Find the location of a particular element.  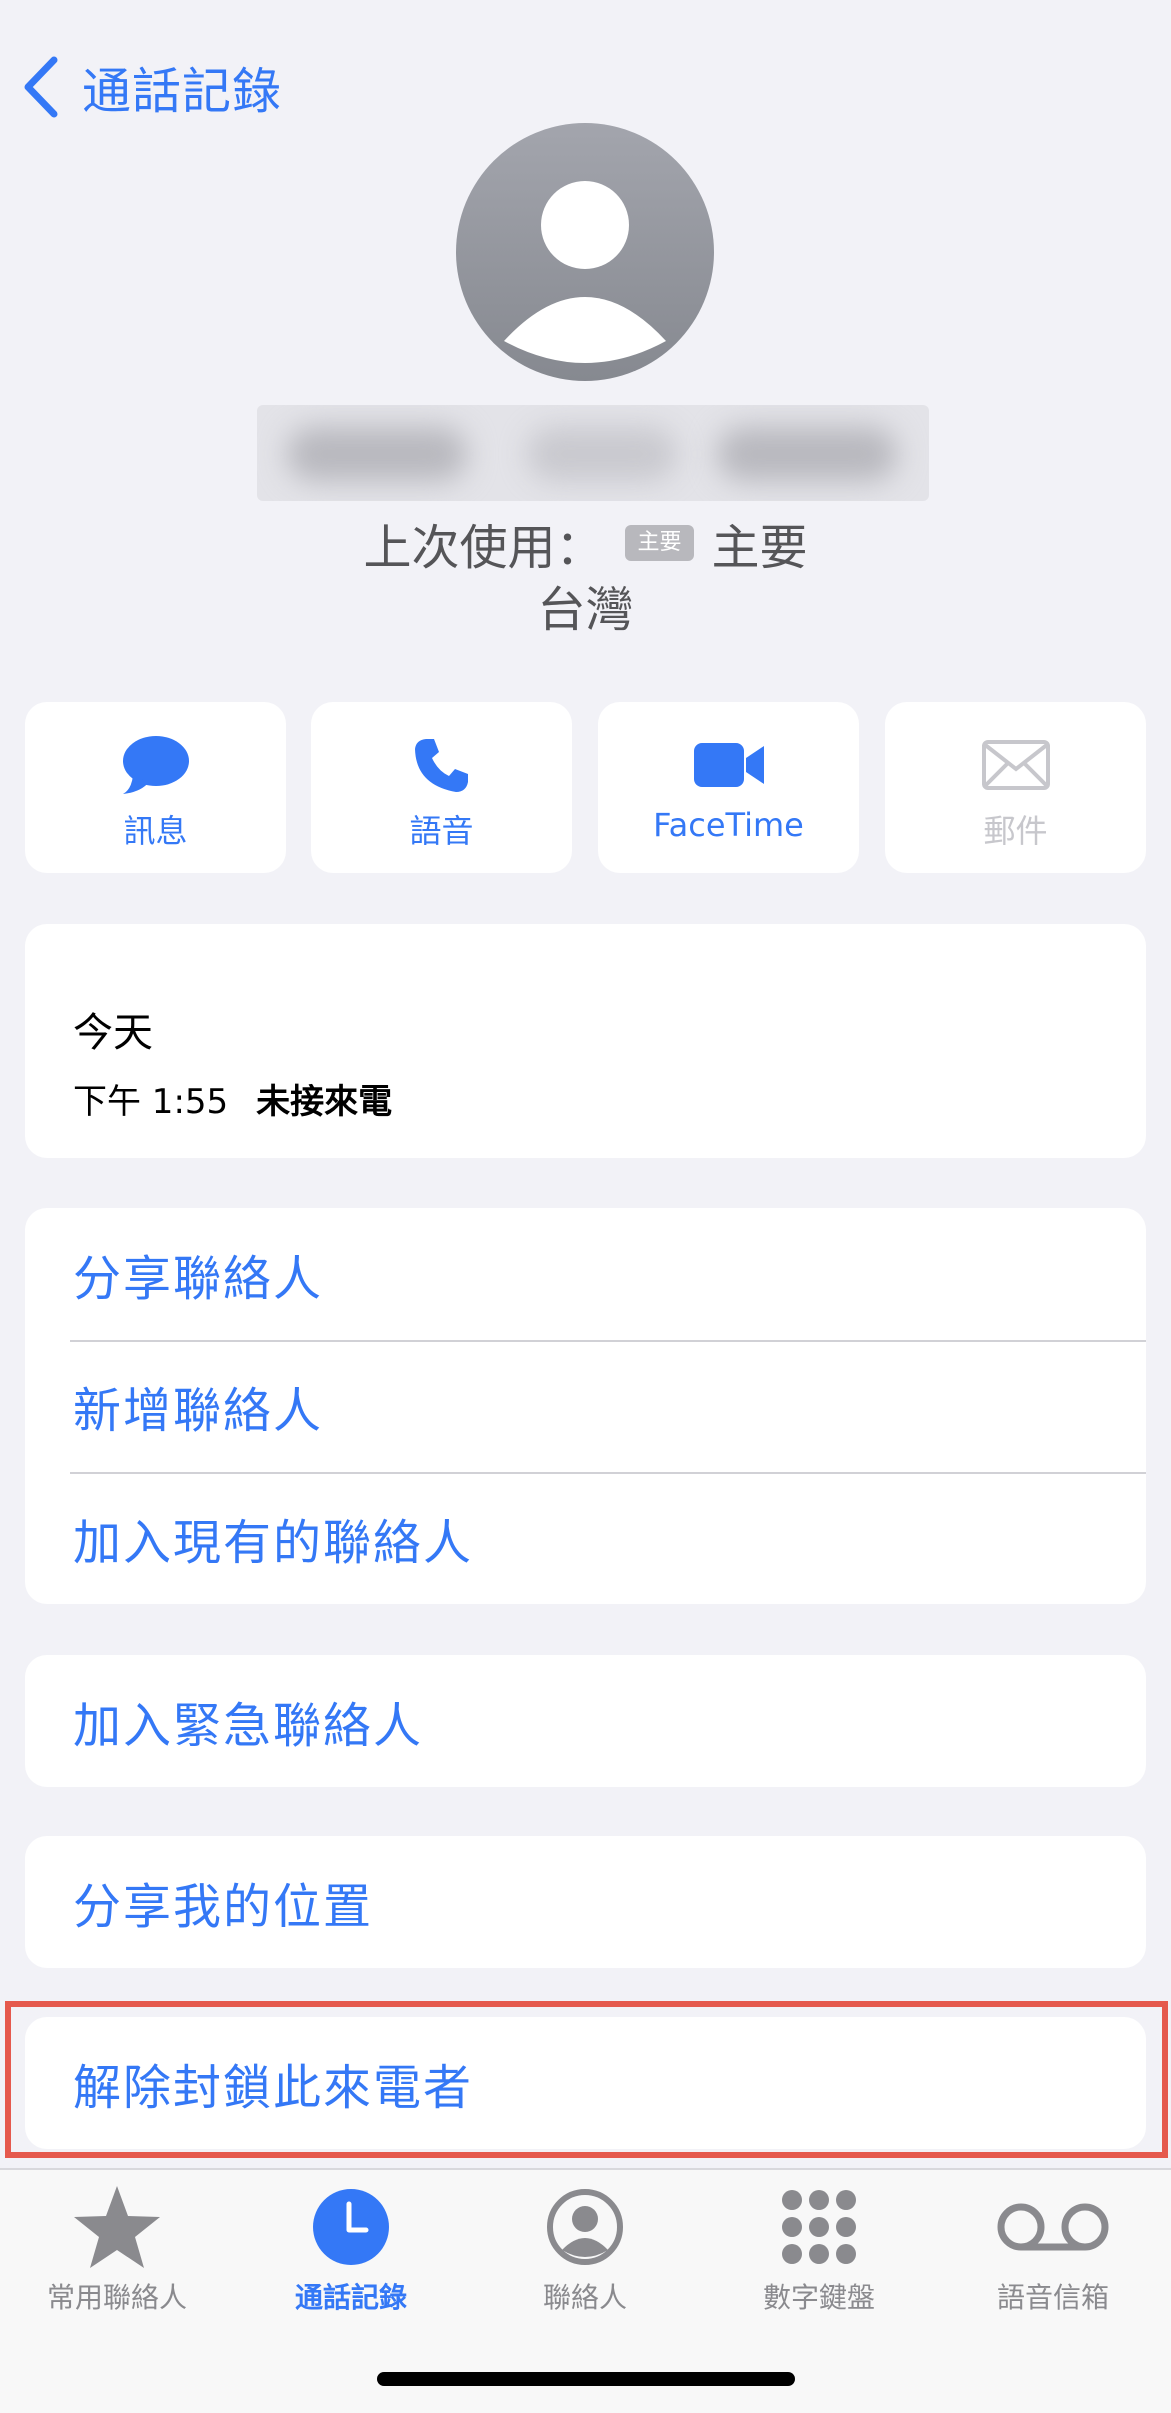

mail-button: 郵件 is located at coordinates (1015, 787).